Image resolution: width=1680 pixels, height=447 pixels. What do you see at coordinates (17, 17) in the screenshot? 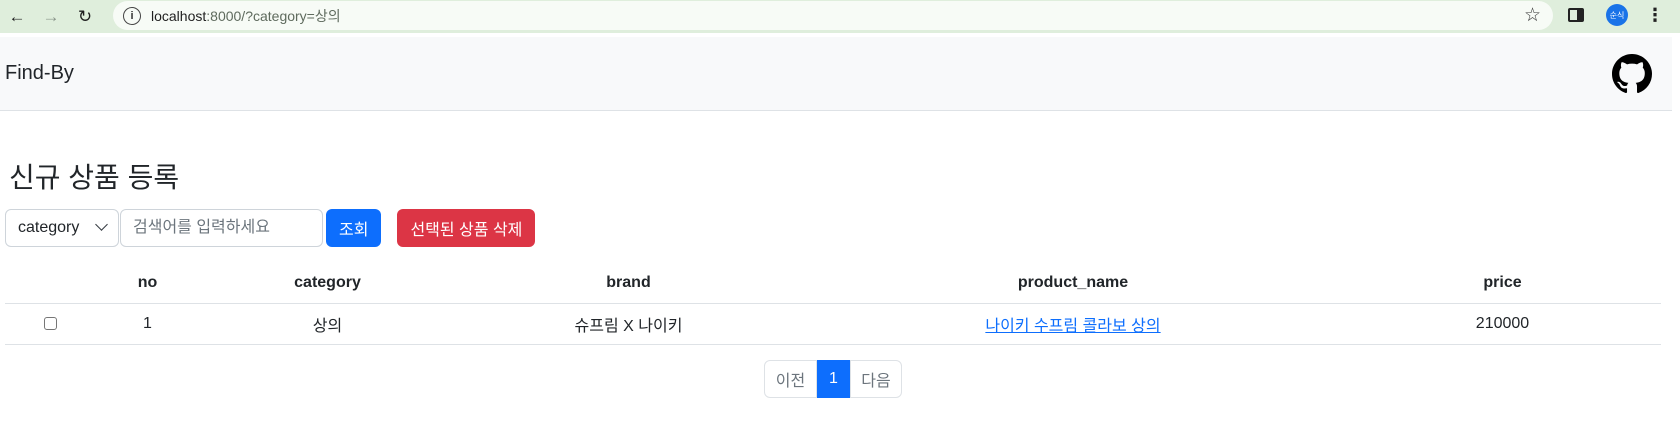
I see `back-arrow-icon: ←` at bounding box center [17, 17].